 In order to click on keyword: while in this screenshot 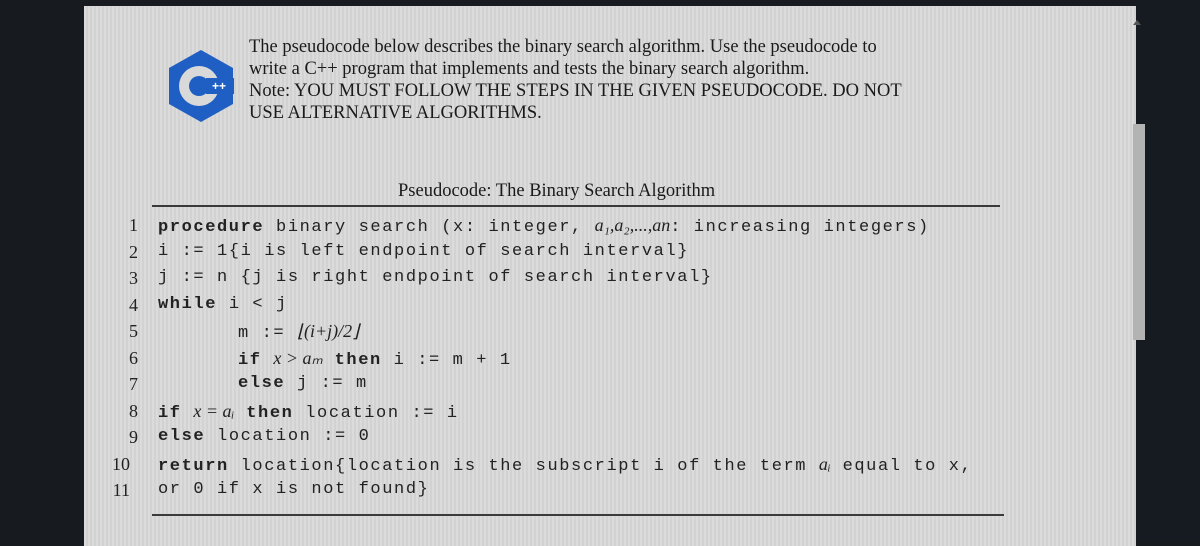, I will do `click(188, 304)`.